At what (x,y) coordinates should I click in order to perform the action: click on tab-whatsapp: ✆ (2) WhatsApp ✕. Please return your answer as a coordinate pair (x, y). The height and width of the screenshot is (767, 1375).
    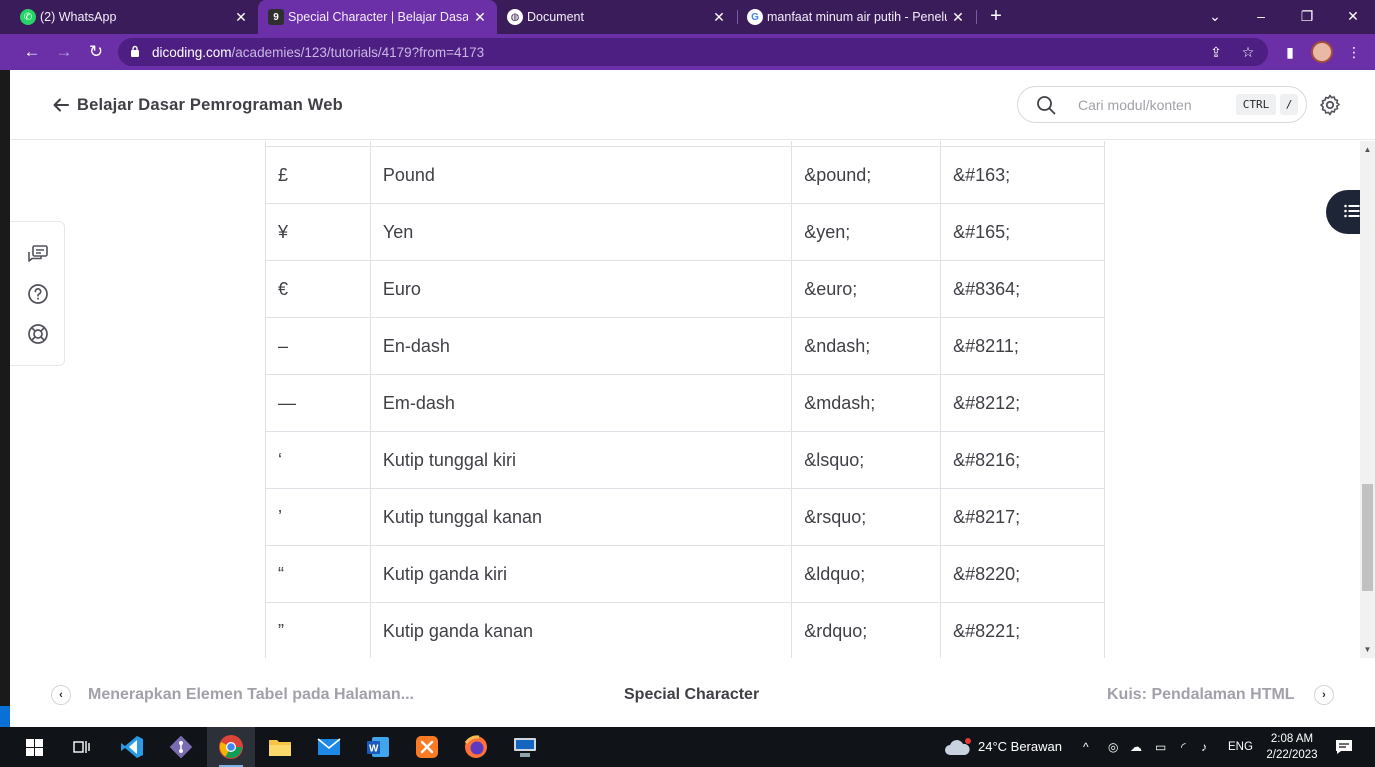
    Looking at the image, I should click on (134, 17).